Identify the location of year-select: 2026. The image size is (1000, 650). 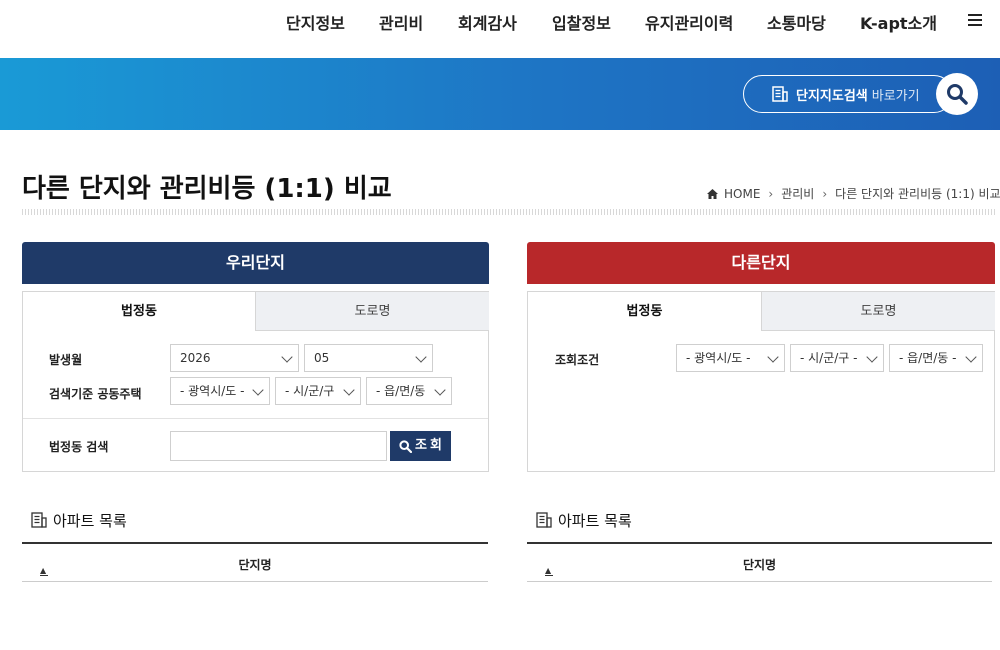
(234, 358).